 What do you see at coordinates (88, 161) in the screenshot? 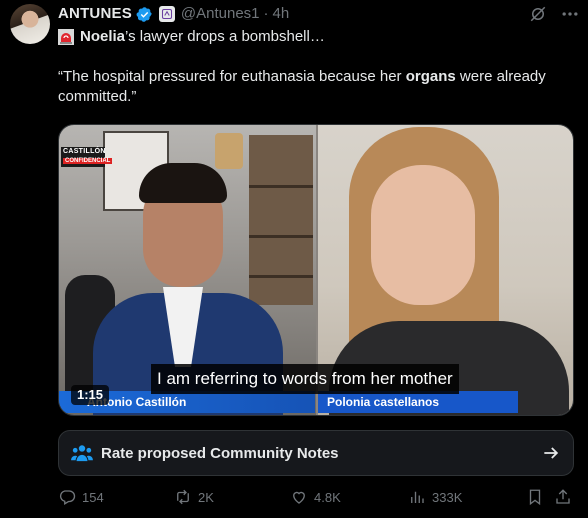
I see `channel-logo-line2: CONFIDENCIAL` at bounding box center [88, 161].